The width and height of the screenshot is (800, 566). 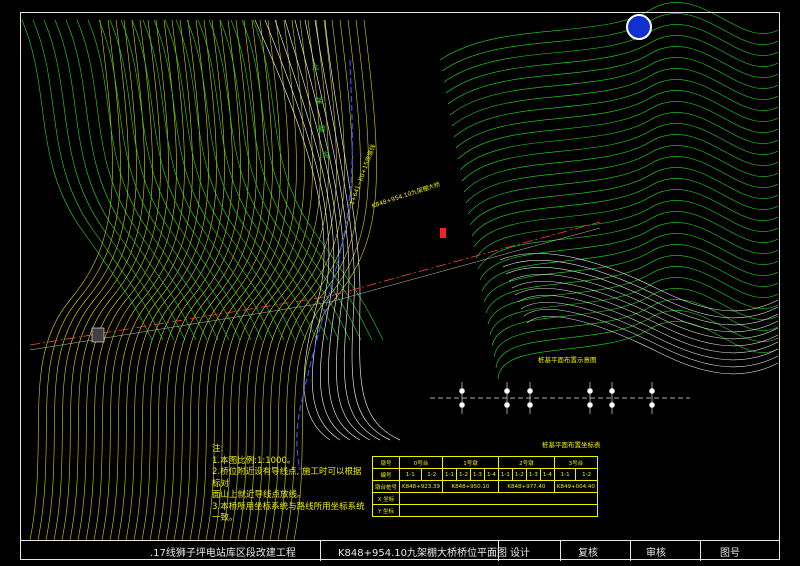 I want to click on table-cell: K849+004.40, so click(x=575, y=486).